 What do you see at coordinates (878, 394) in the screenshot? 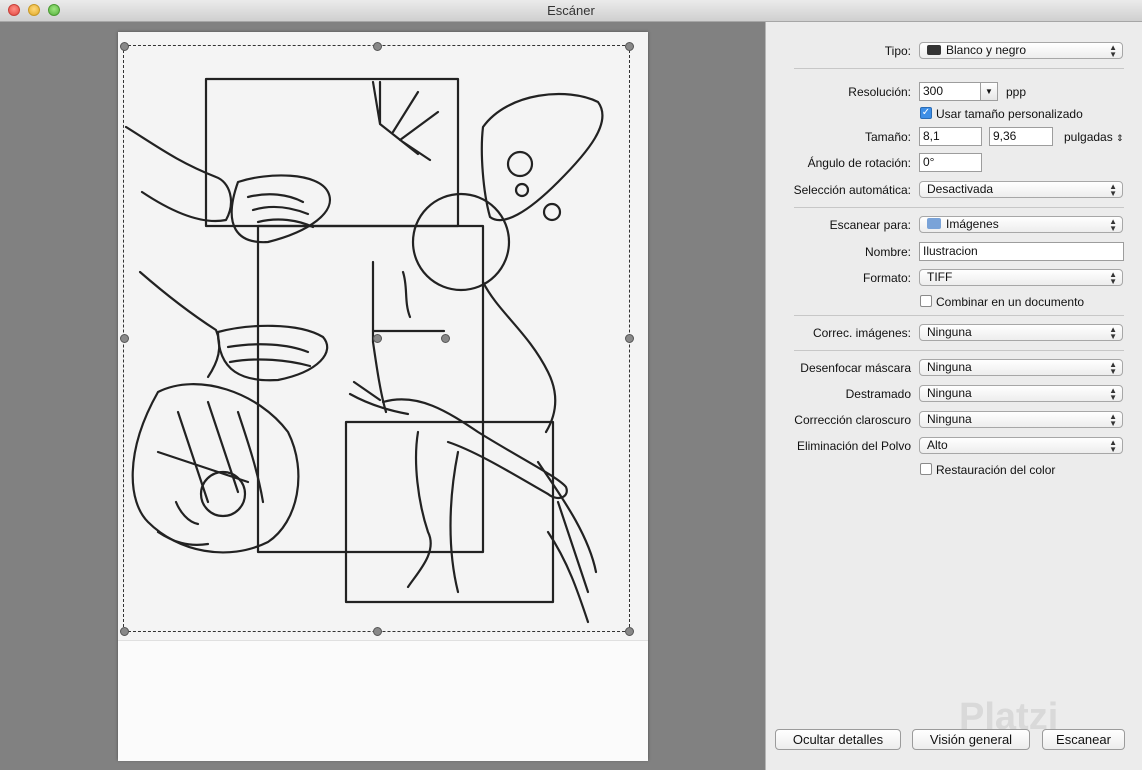
I see `destramado-label: Destramado` at bounding box center [878, 394].